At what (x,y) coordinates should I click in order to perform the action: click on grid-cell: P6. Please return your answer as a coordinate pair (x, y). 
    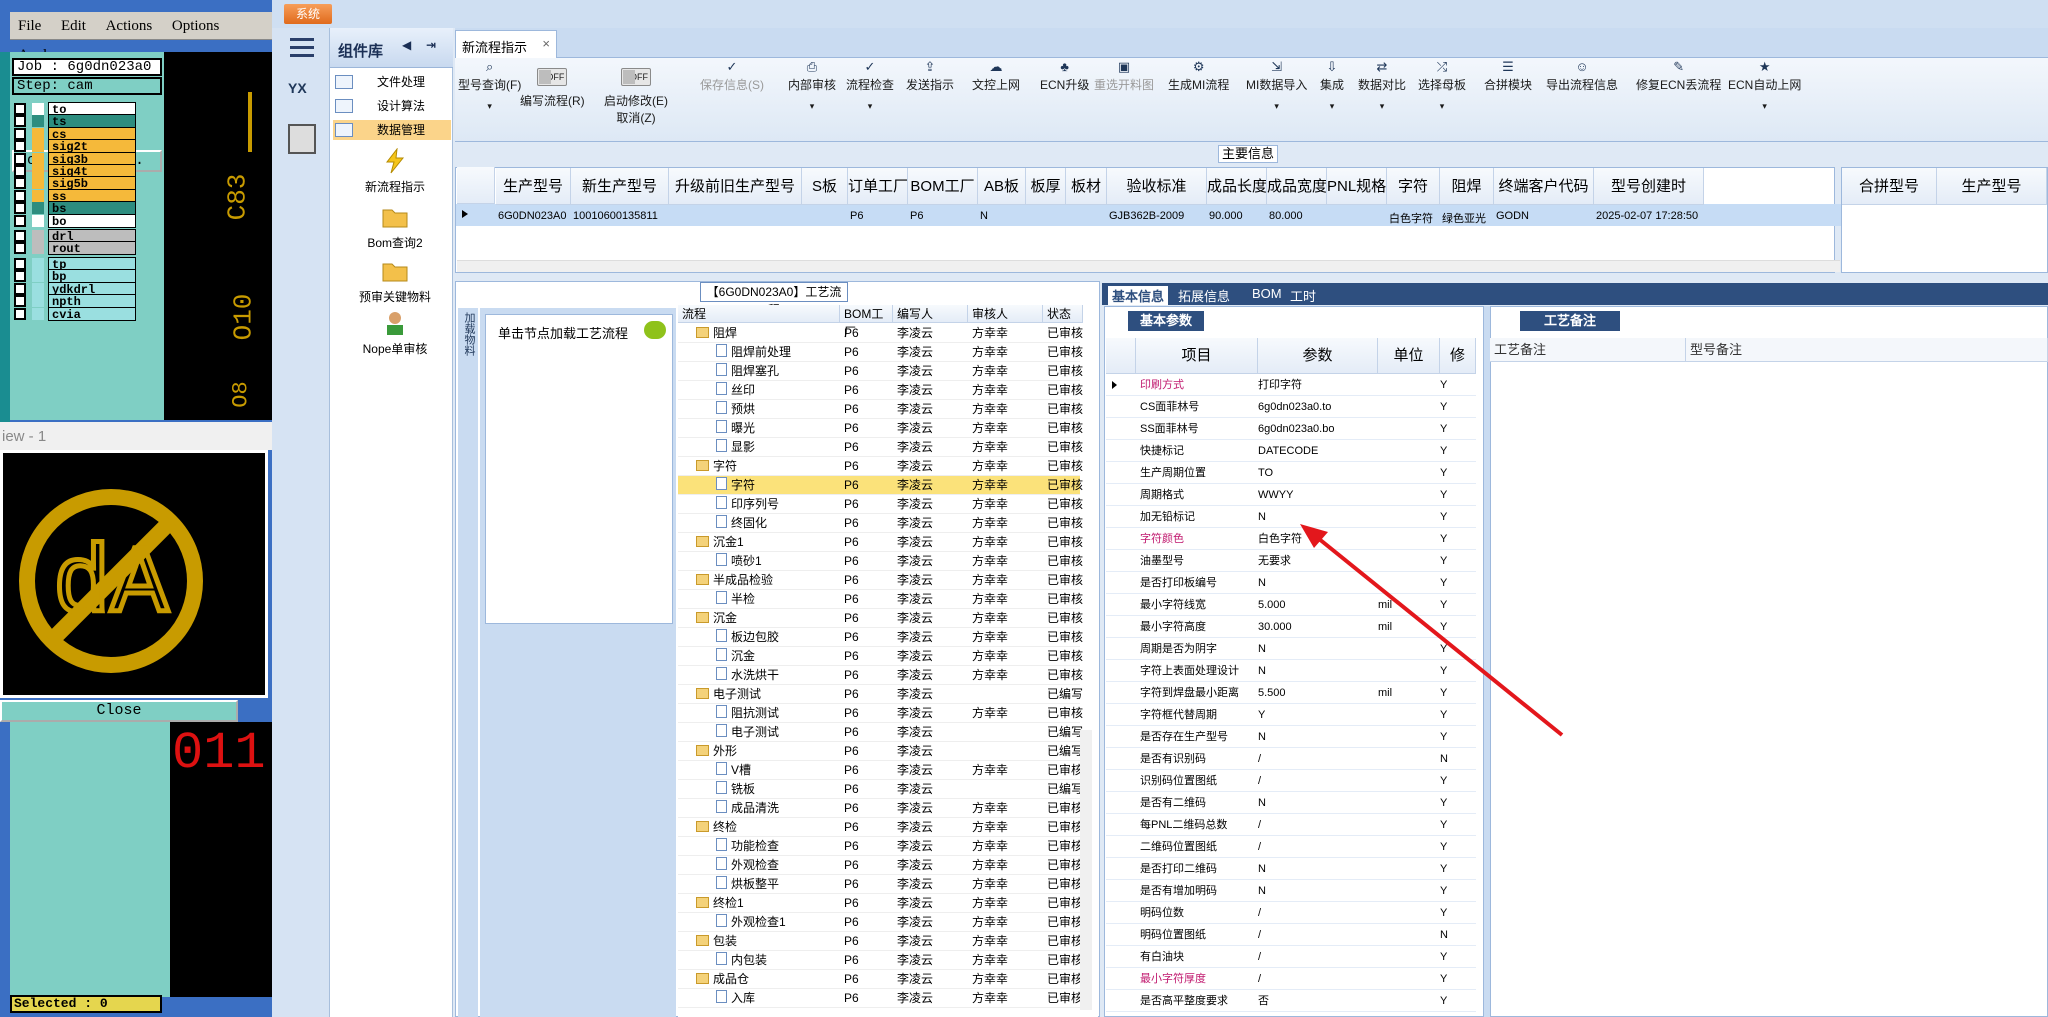
    Looking at the image, I should click on (916, 216).